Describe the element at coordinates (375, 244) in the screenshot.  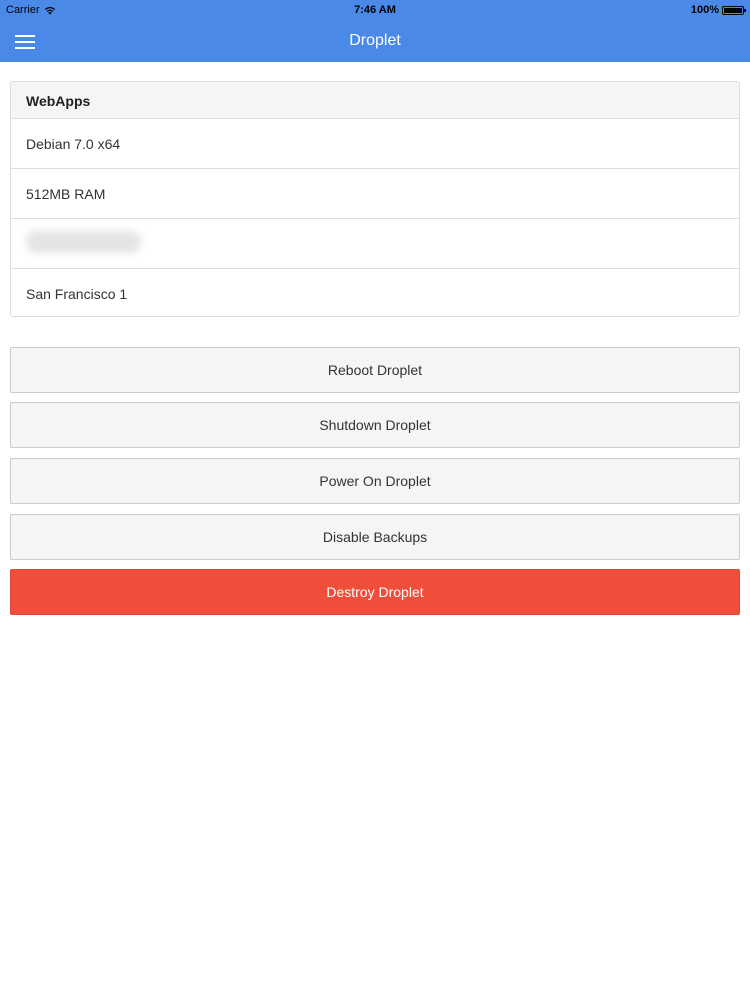
I see `droplet-ip-address` at that location.